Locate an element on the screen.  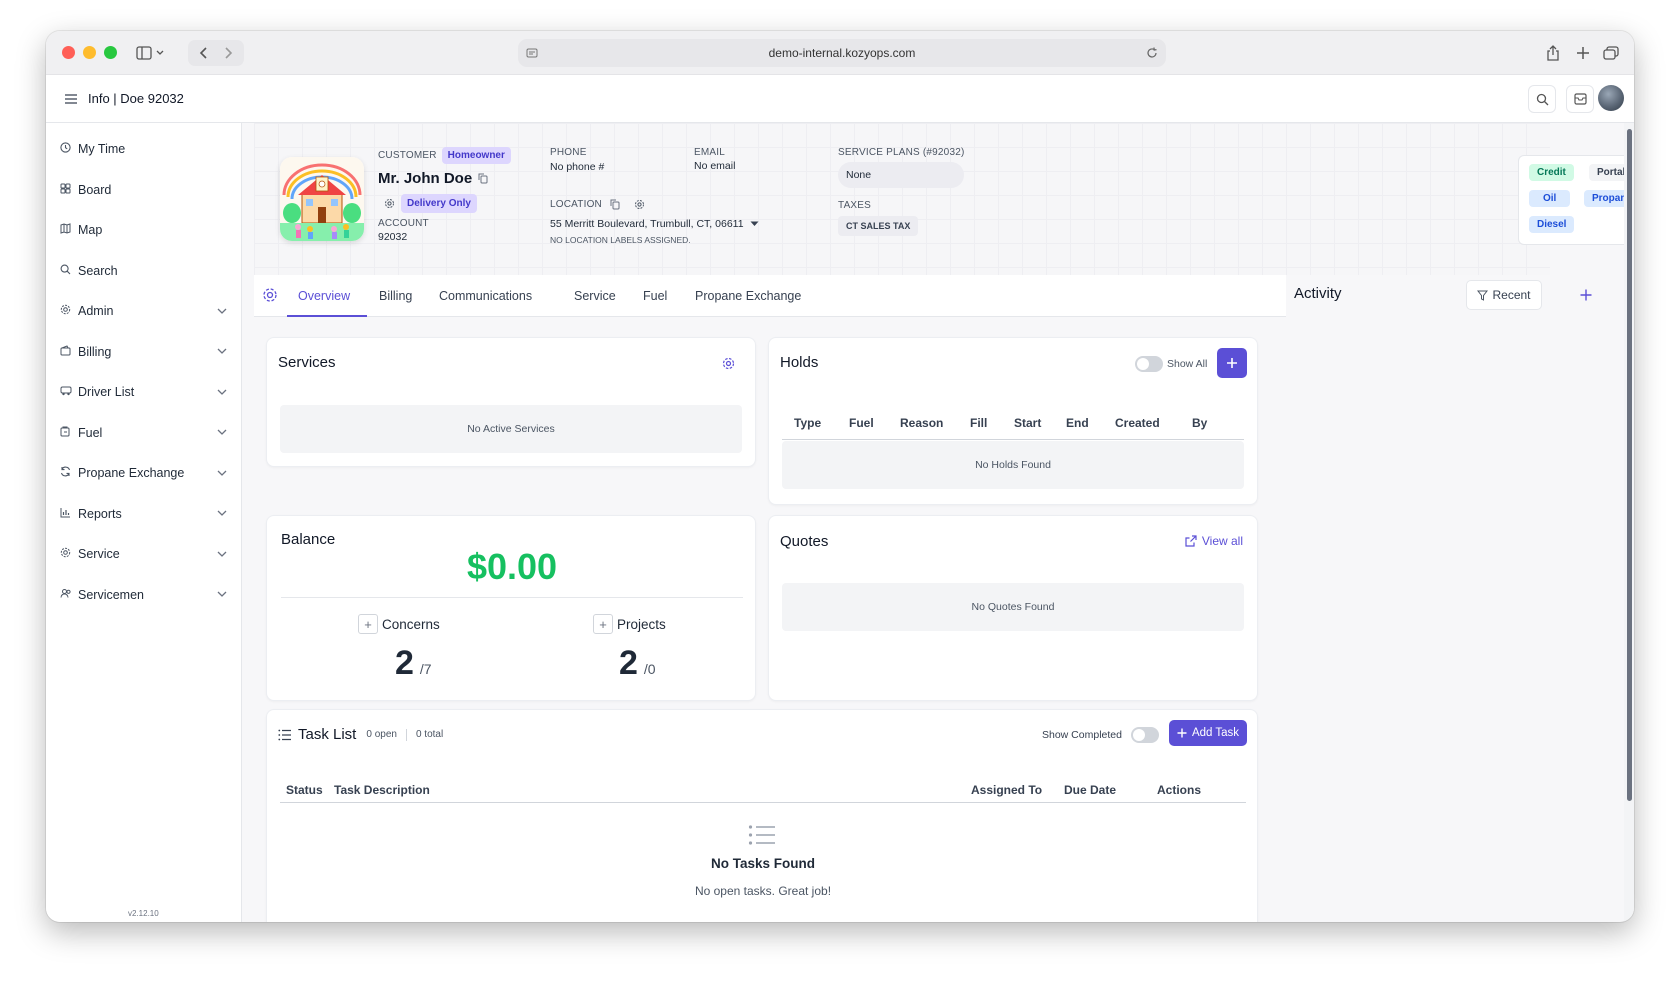
tasks-col-description: Task Description is located at coordinates (382, 790).